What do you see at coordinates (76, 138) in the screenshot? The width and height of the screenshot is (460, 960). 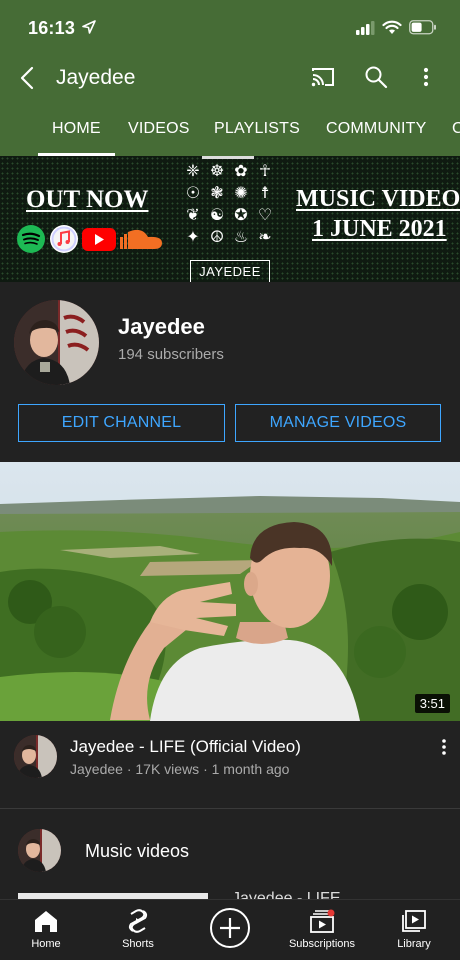 I see `tab-home: HOME` at bounding box center [76, 138].